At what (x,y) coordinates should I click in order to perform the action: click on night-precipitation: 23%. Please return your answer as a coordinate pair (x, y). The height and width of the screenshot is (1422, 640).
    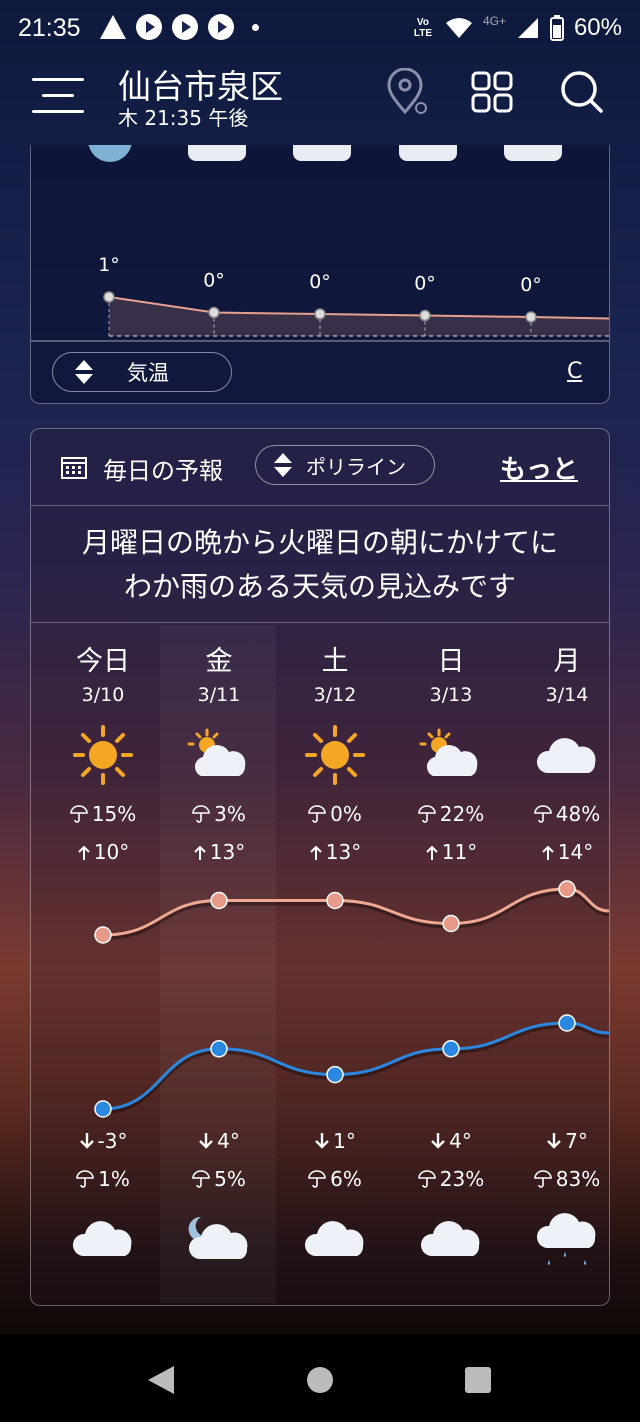
    Looking at the image, I should click on (451, 1179).